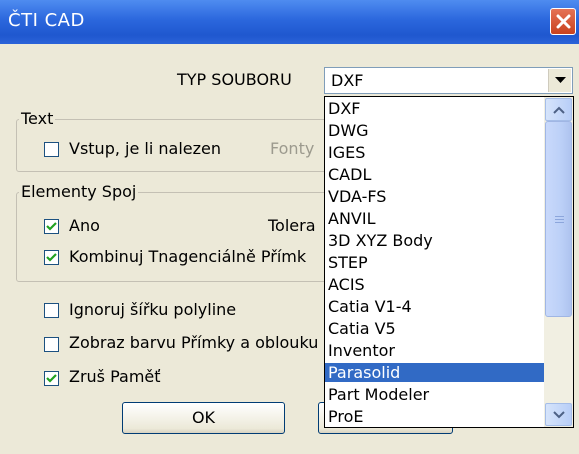  What do you see at coordinates (448, 80) in the screenshot?
I see `file-type-select: DXF` at bounding box center [448, 80].